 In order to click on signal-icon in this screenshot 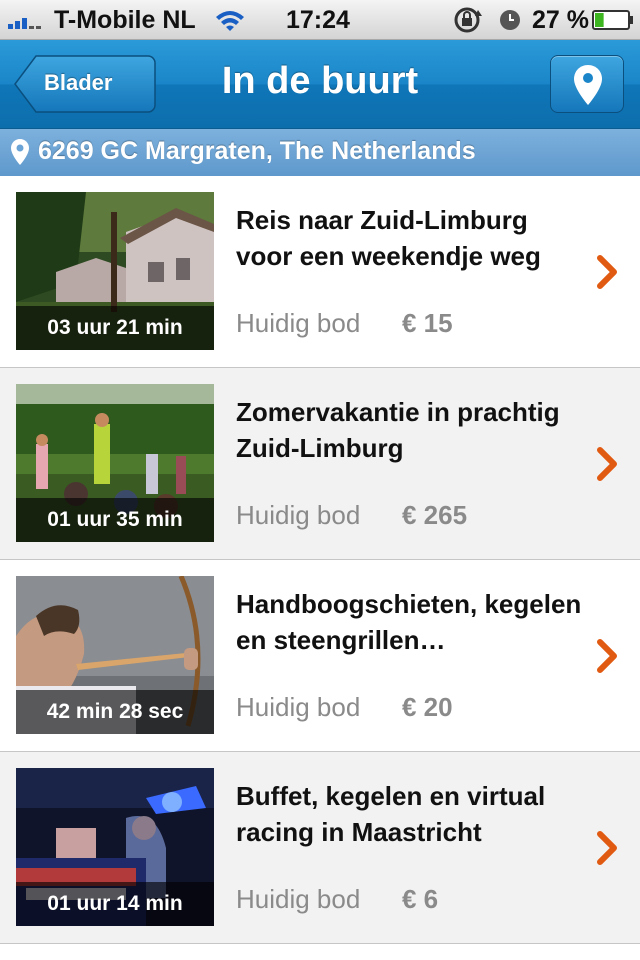, I will do `click(24, 23)`.